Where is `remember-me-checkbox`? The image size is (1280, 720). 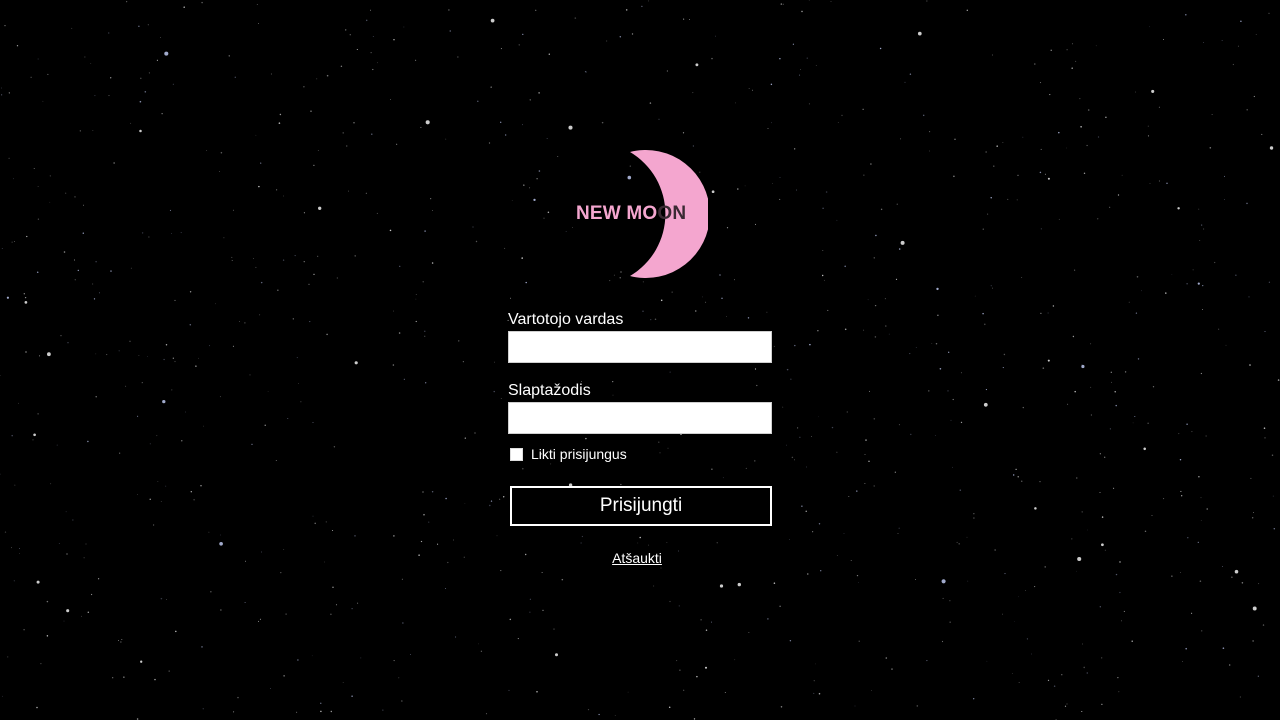 remember-me-checkbox is located at coordinates (516, 454).